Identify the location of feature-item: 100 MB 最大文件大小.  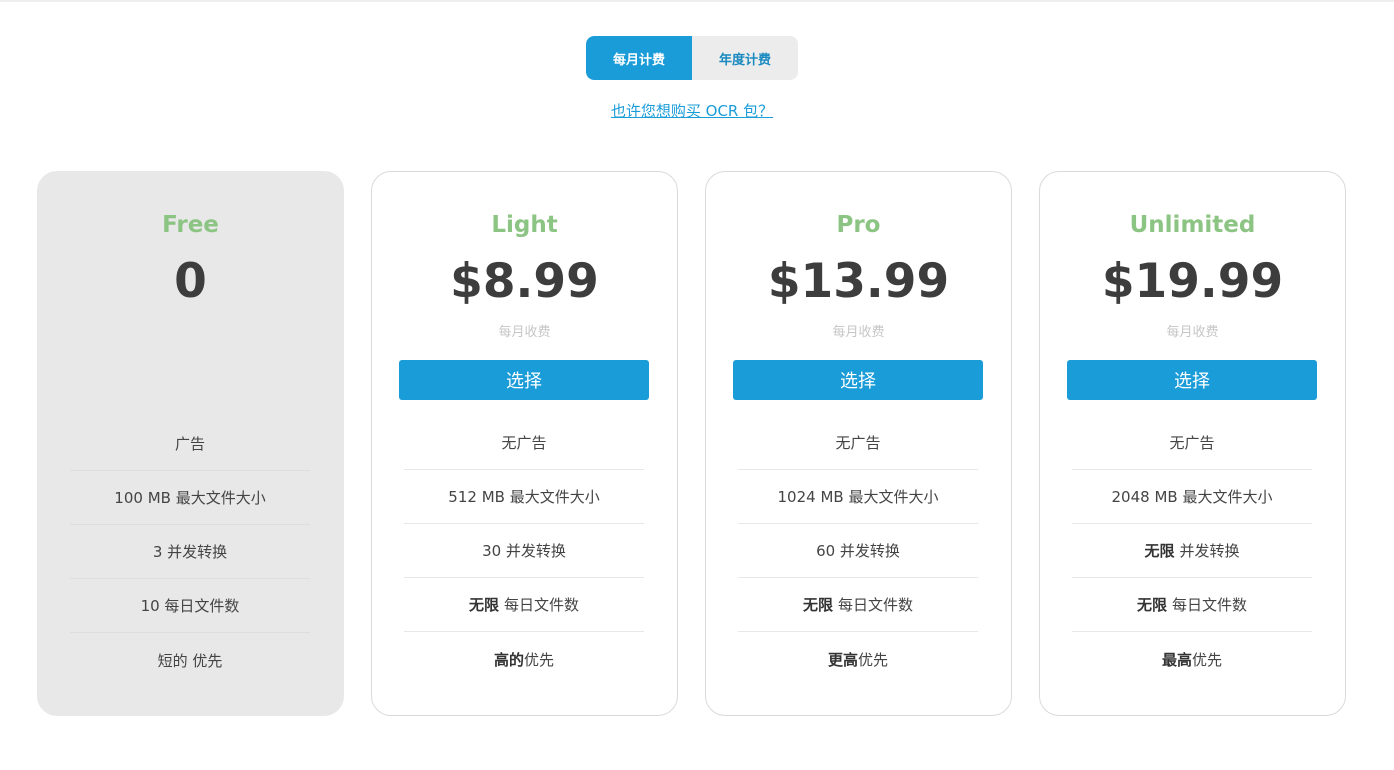
(190, 498).